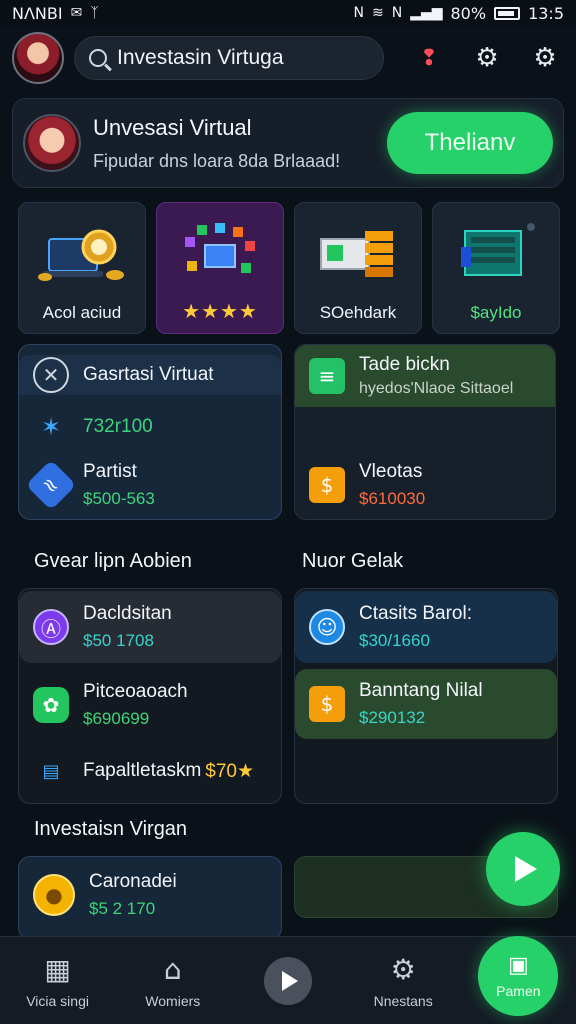 This screenshot has width=576, height=1024. What do you see at coordinates (353, 561) in the screenshot?
I see `section-title-right: Nuor Gelak` at bounding box center [353, 561].